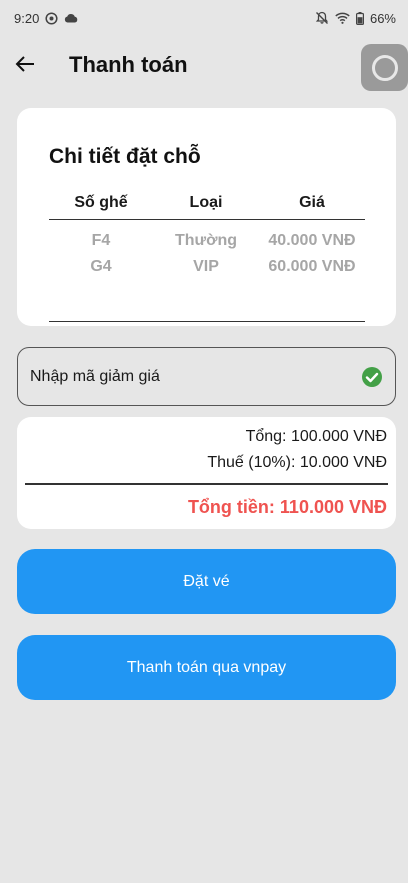 This screenshot has width=408, height=883. Describe the element at coordinates (297, 462) in the screenshot. I see `tax-text: Thuế (10%): 10.000 VNĐ` at that location.